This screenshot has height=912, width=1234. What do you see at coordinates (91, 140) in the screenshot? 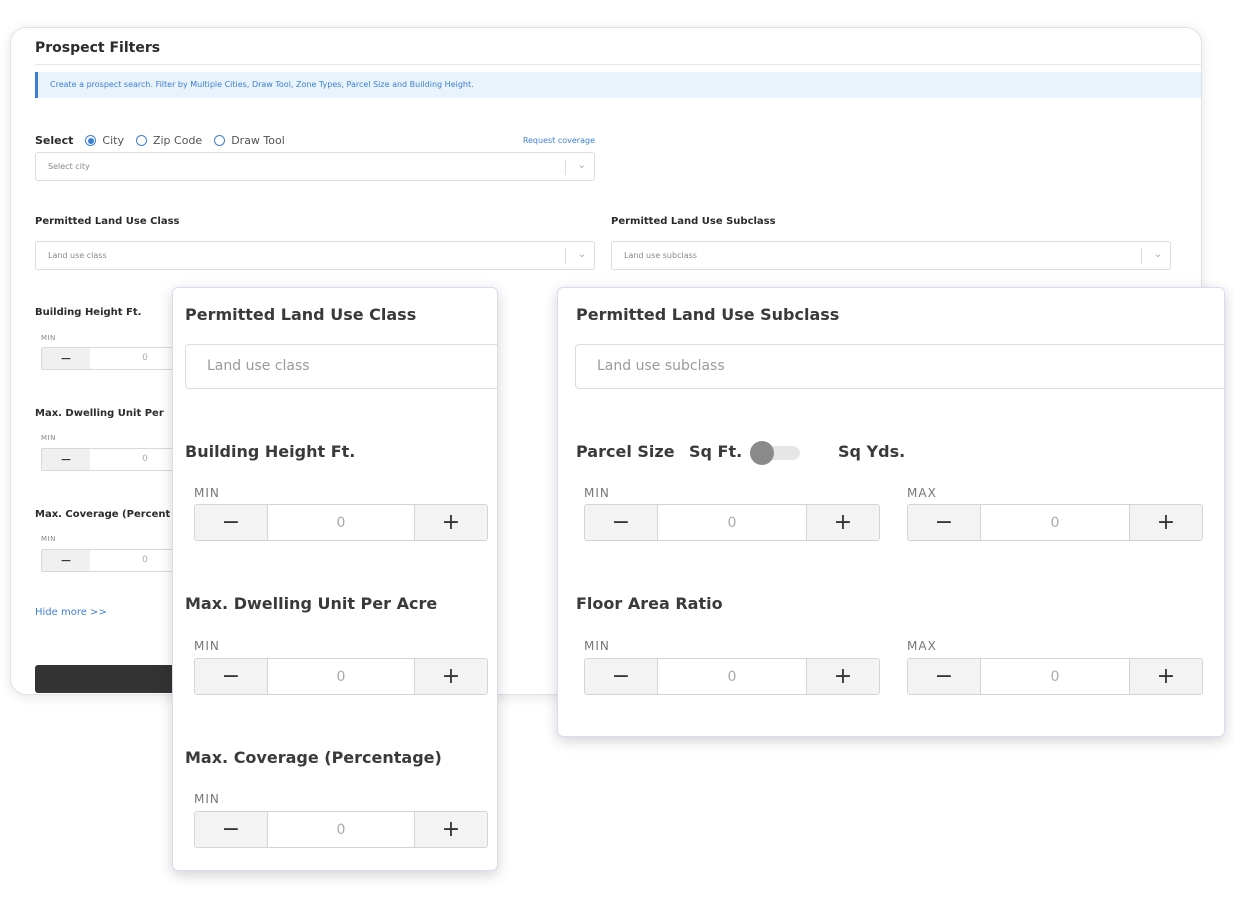
I see `radio-city` at bounding box center [91, 140].